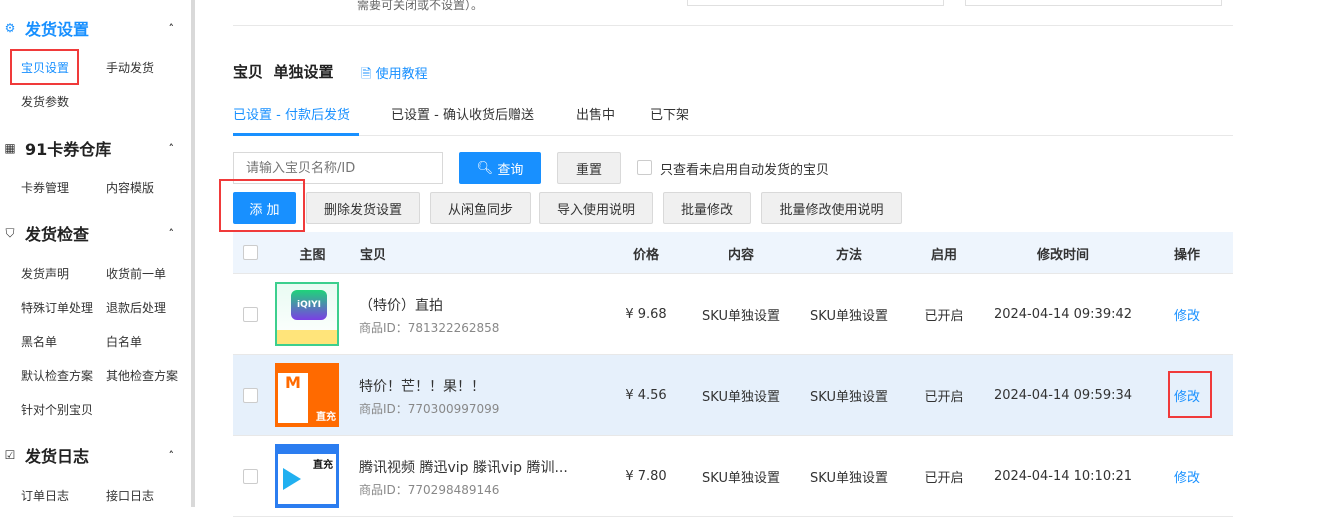 This screenshot has width=1317, height=517. I want to click on tab-paid-delivery: 已设置 - 付款后发货, so click(291, 113).